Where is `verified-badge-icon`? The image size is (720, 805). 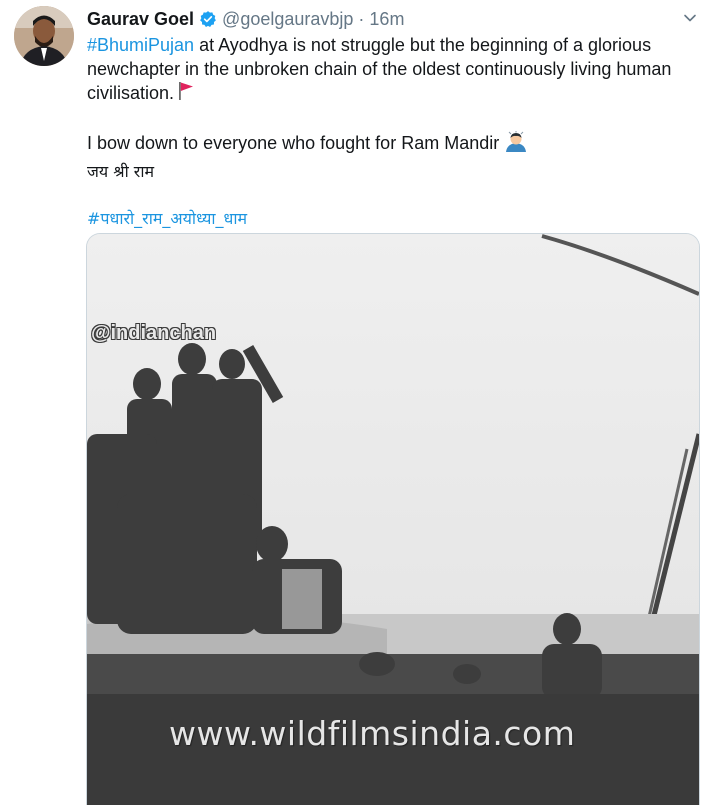 verified-badge-icon is located at coordinates (208, 19).